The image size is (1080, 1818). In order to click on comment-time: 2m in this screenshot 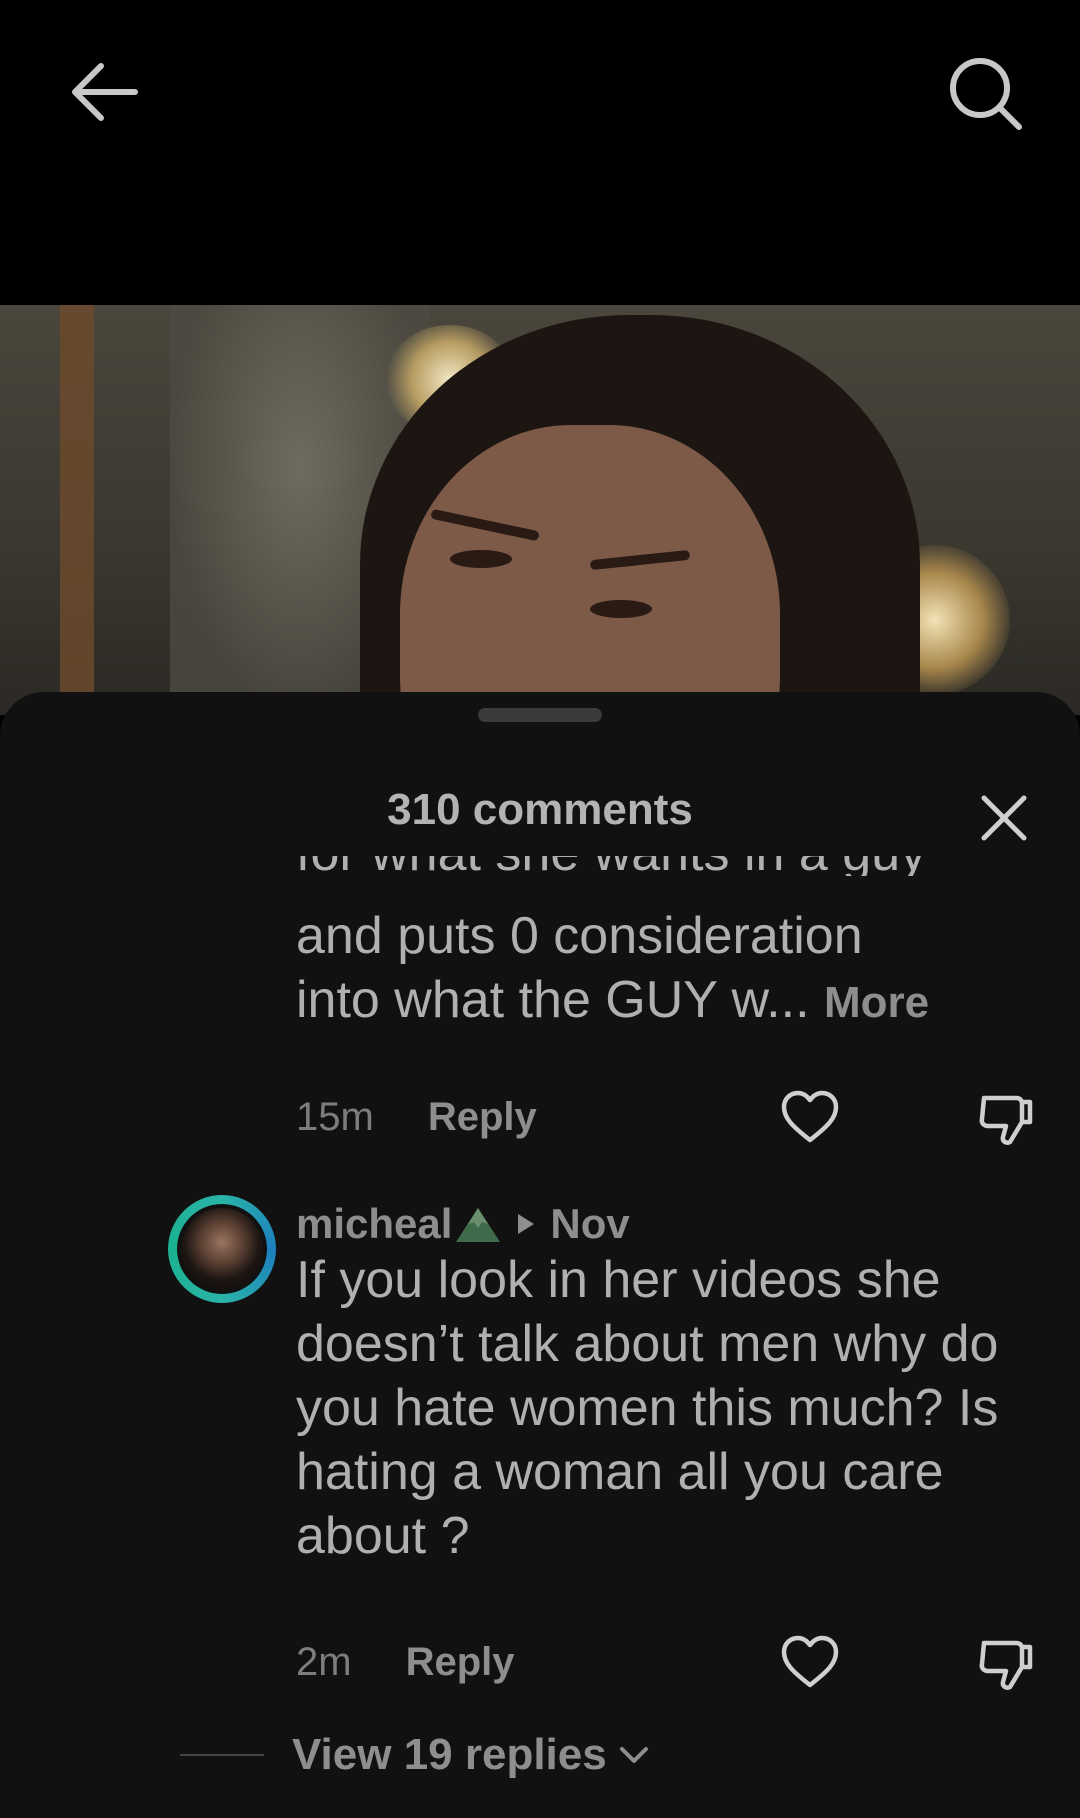, I will do `click(324, 1661)`.